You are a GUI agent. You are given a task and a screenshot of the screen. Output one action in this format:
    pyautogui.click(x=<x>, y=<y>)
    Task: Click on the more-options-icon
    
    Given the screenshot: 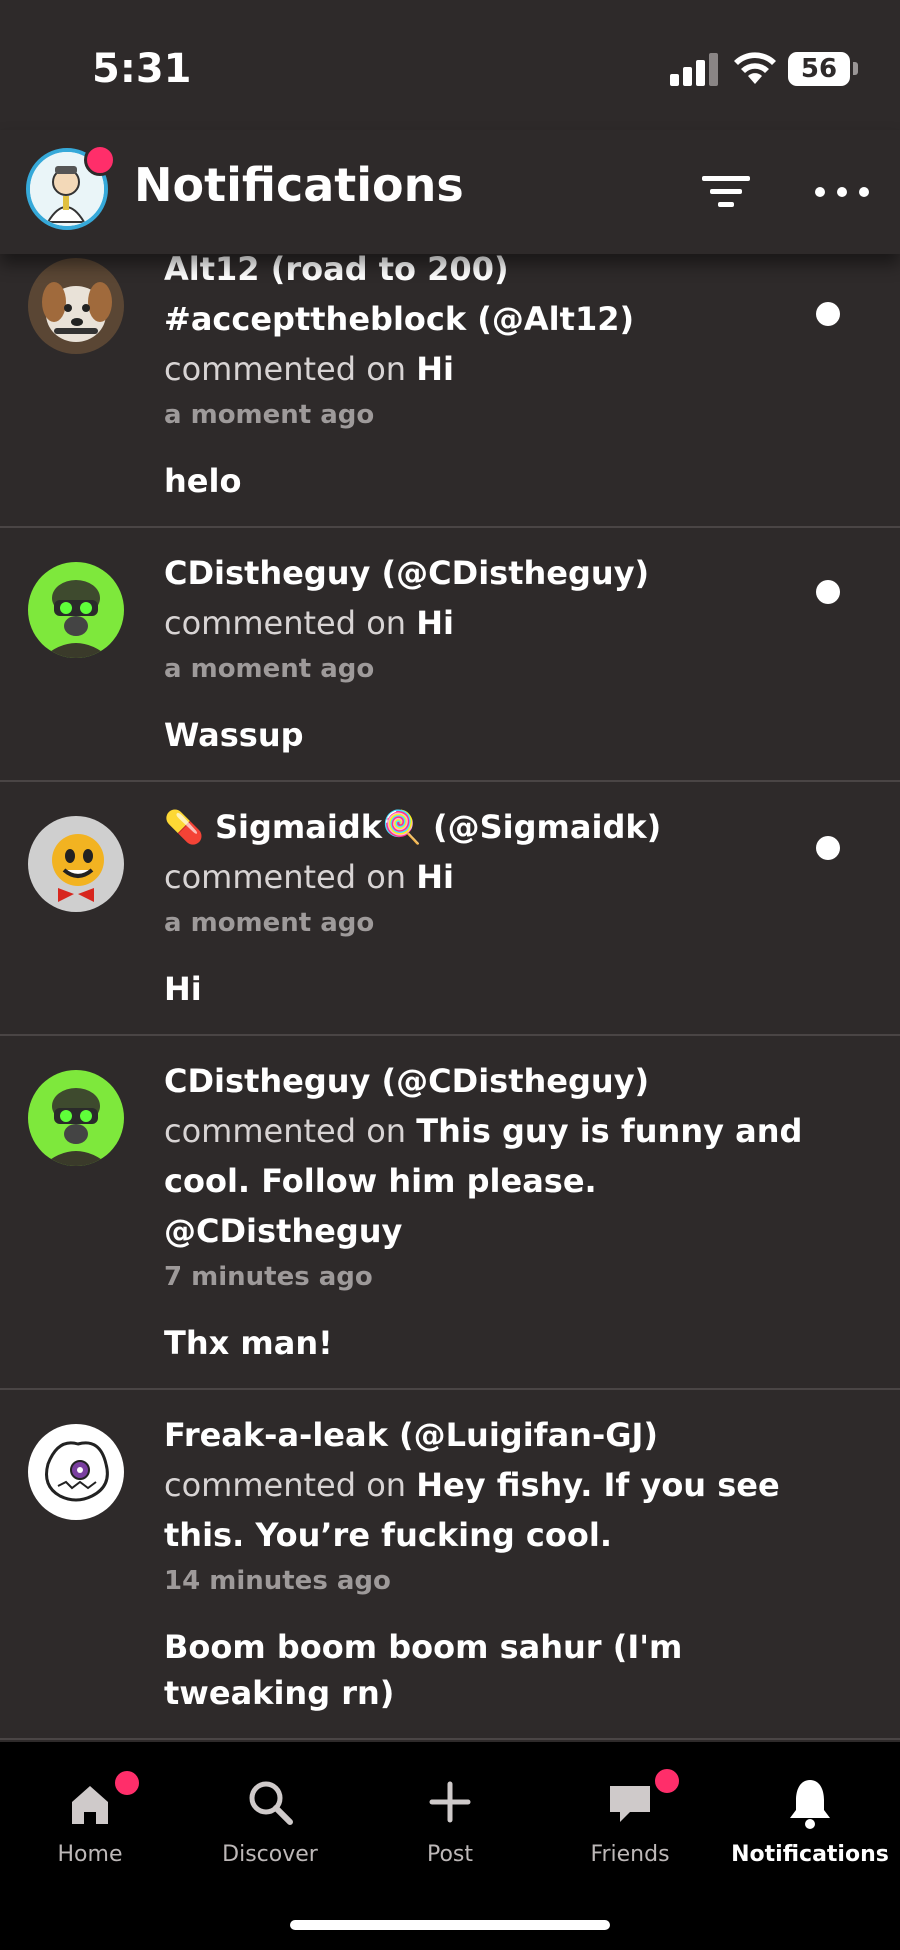 What is the action you would take?
    pyautogui.click(x=842, y=192)
    